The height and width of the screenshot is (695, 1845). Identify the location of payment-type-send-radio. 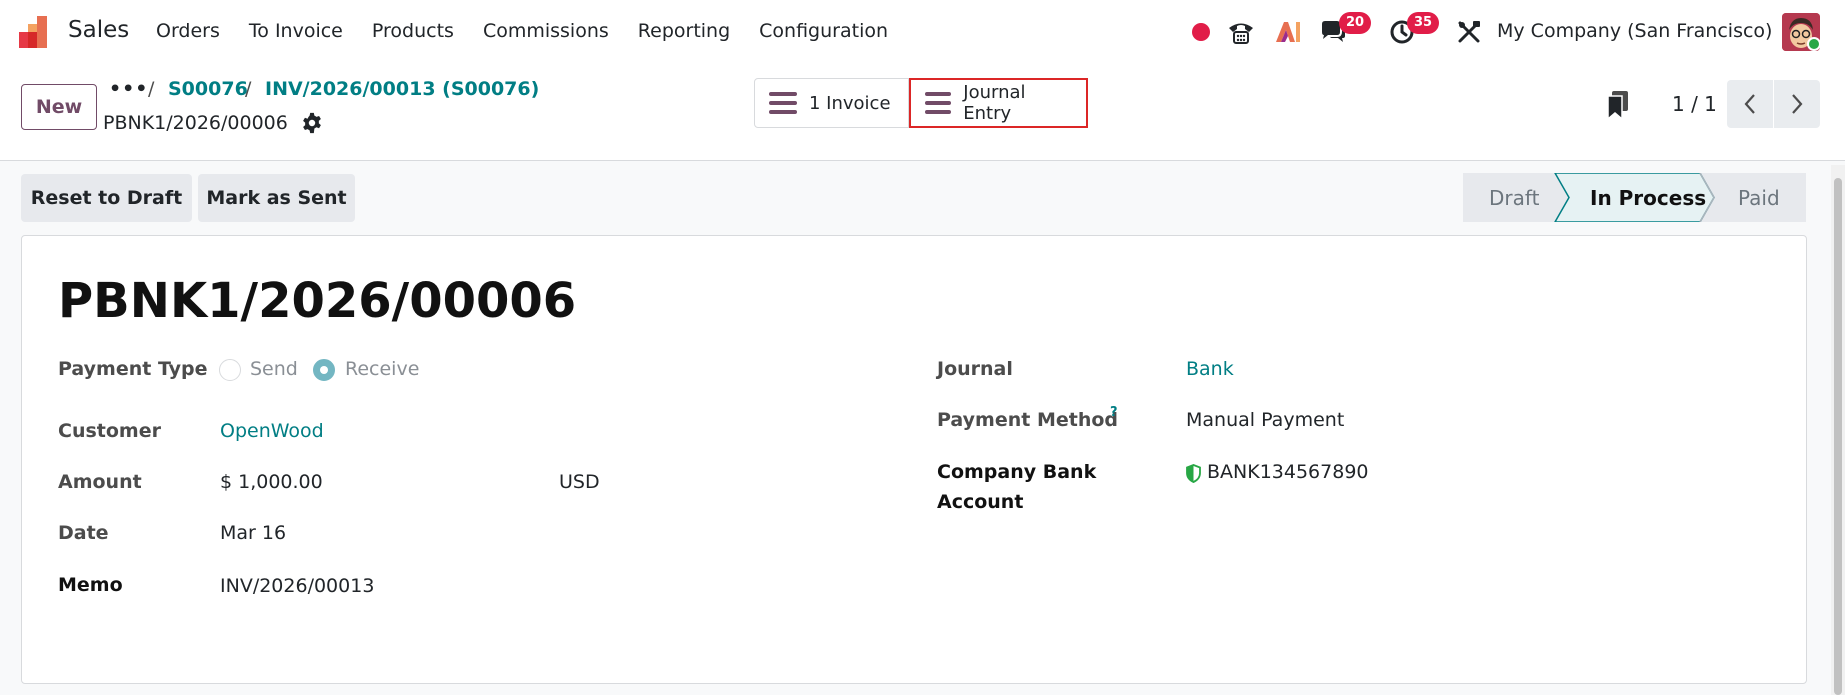
(230, 370).